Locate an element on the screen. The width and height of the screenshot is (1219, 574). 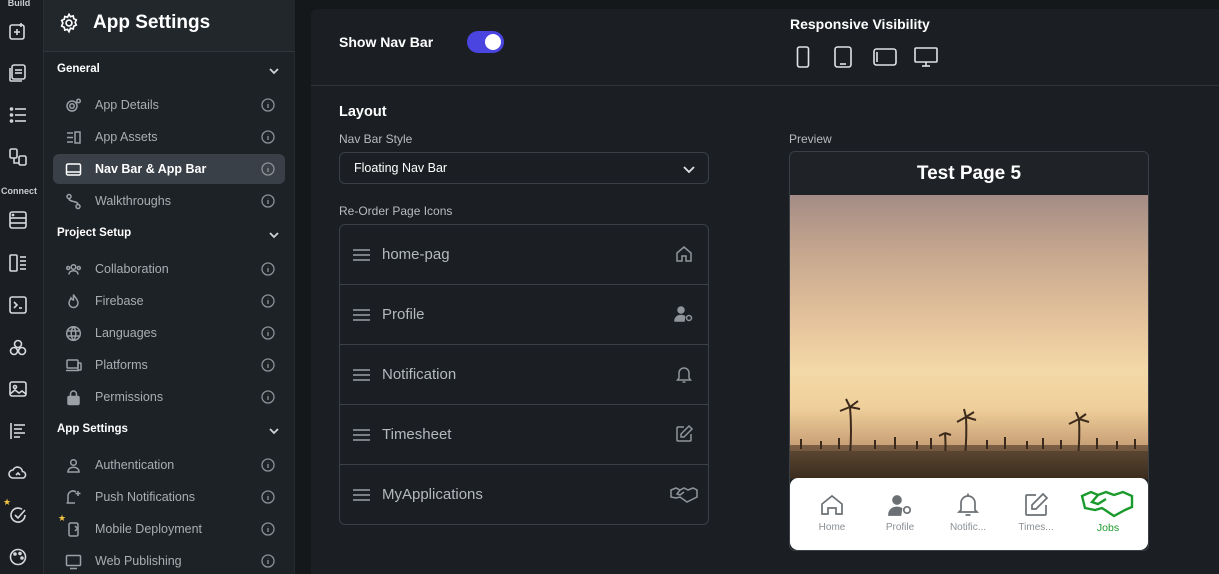
preview-page-title: Test Page 5 is located at coordinates (969, 173).